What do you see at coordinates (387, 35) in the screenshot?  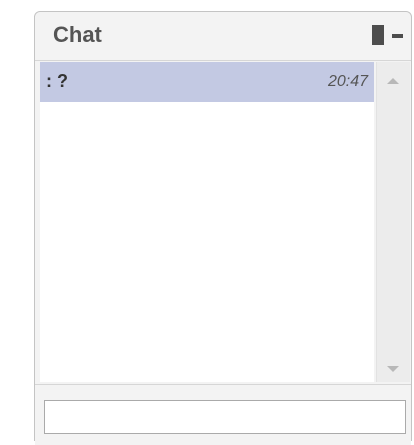 I see `header-controls` at bounding box center [387, 35].